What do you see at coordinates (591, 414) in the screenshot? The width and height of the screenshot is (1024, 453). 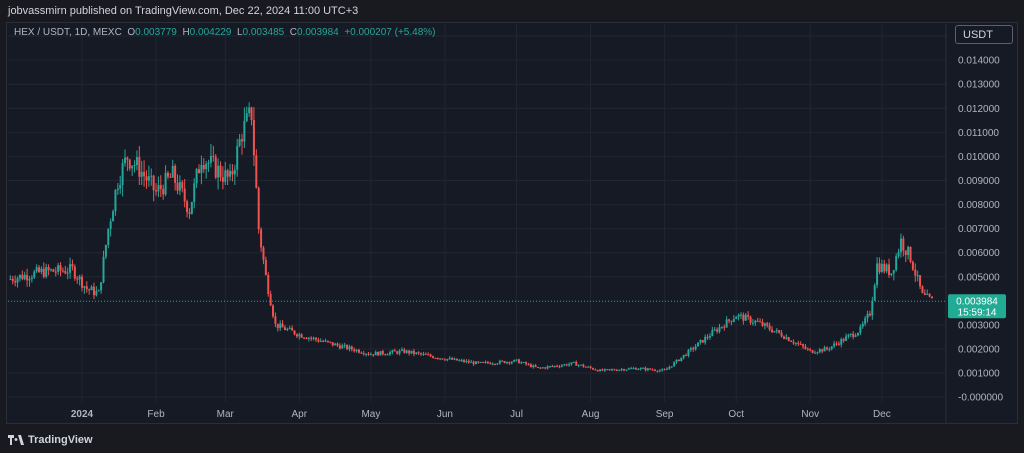 I see `x-tick-label: Aug` at bounding box center [591, 414].